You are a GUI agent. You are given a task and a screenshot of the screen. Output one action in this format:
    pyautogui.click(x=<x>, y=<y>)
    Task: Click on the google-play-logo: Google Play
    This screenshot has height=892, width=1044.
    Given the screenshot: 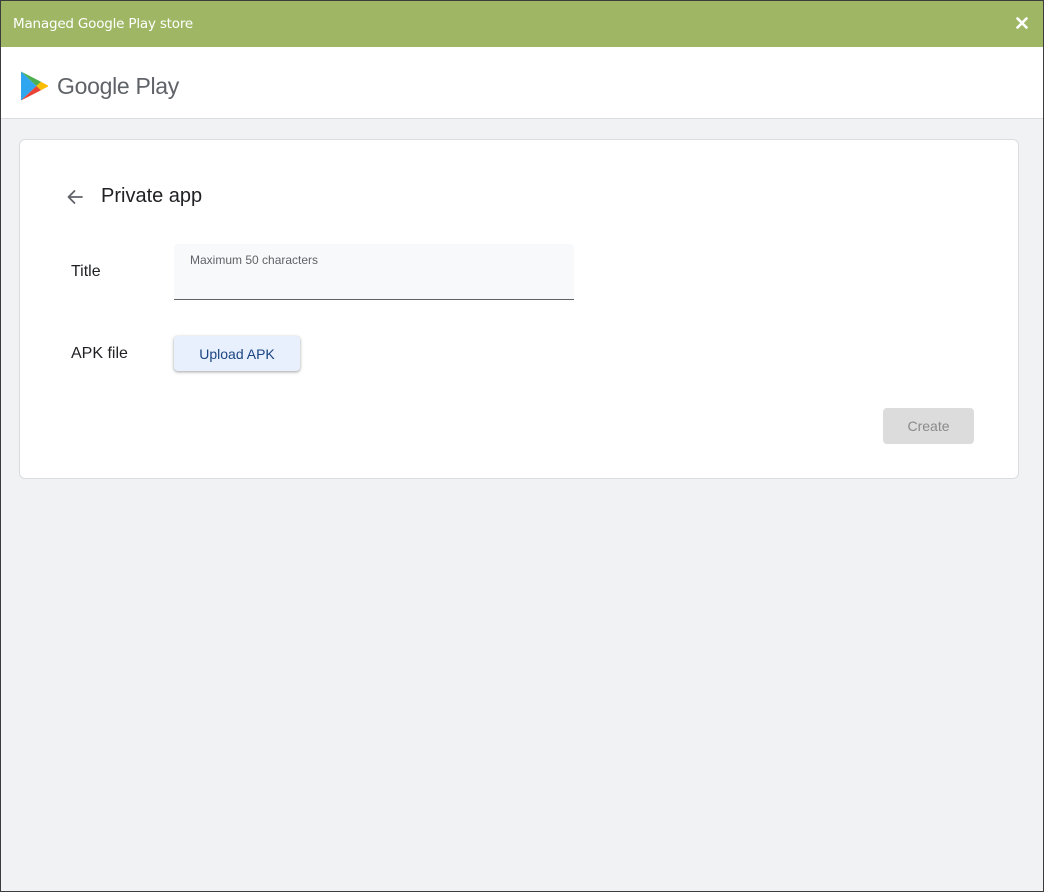 What is the action you would take?
    pyautogui.click(x=99, y=86)
    